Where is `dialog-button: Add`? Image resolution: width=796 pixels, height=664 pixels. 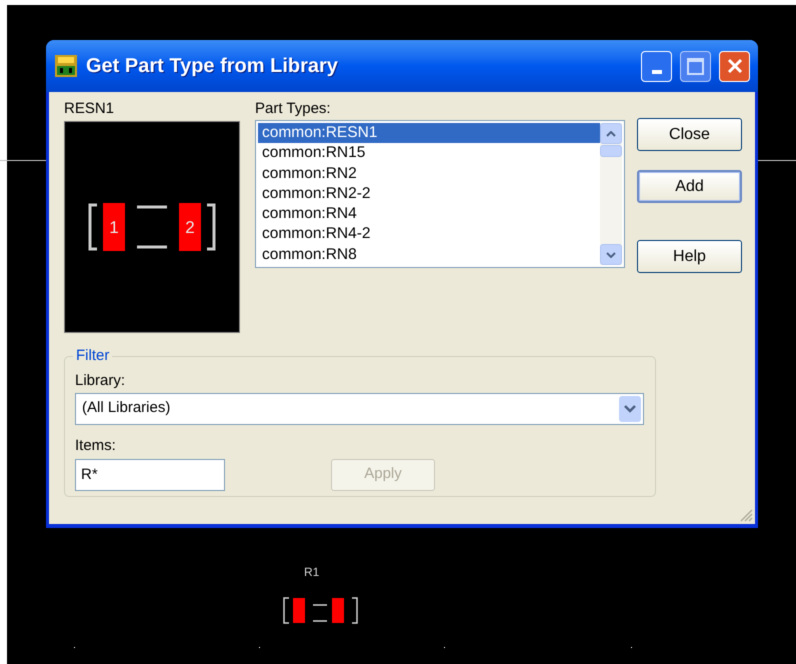
dialog-button: Add is located at coordinates (689, 186).